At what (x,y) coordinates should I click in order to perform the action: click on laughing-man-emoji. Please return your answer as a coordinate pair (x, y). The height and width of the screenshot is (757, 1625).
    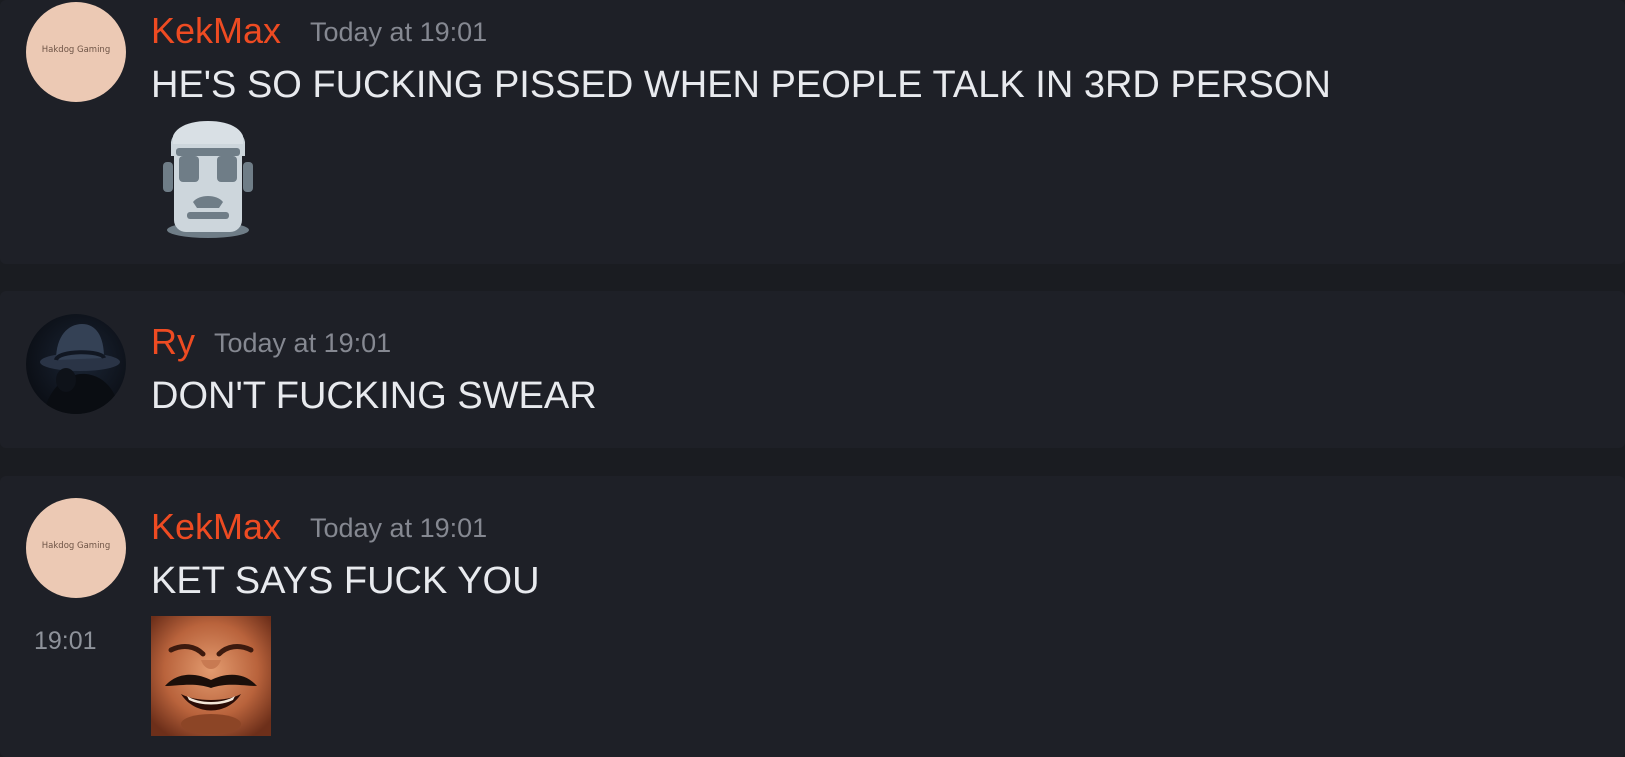
    Looking at the image, I should click on (211, 676).